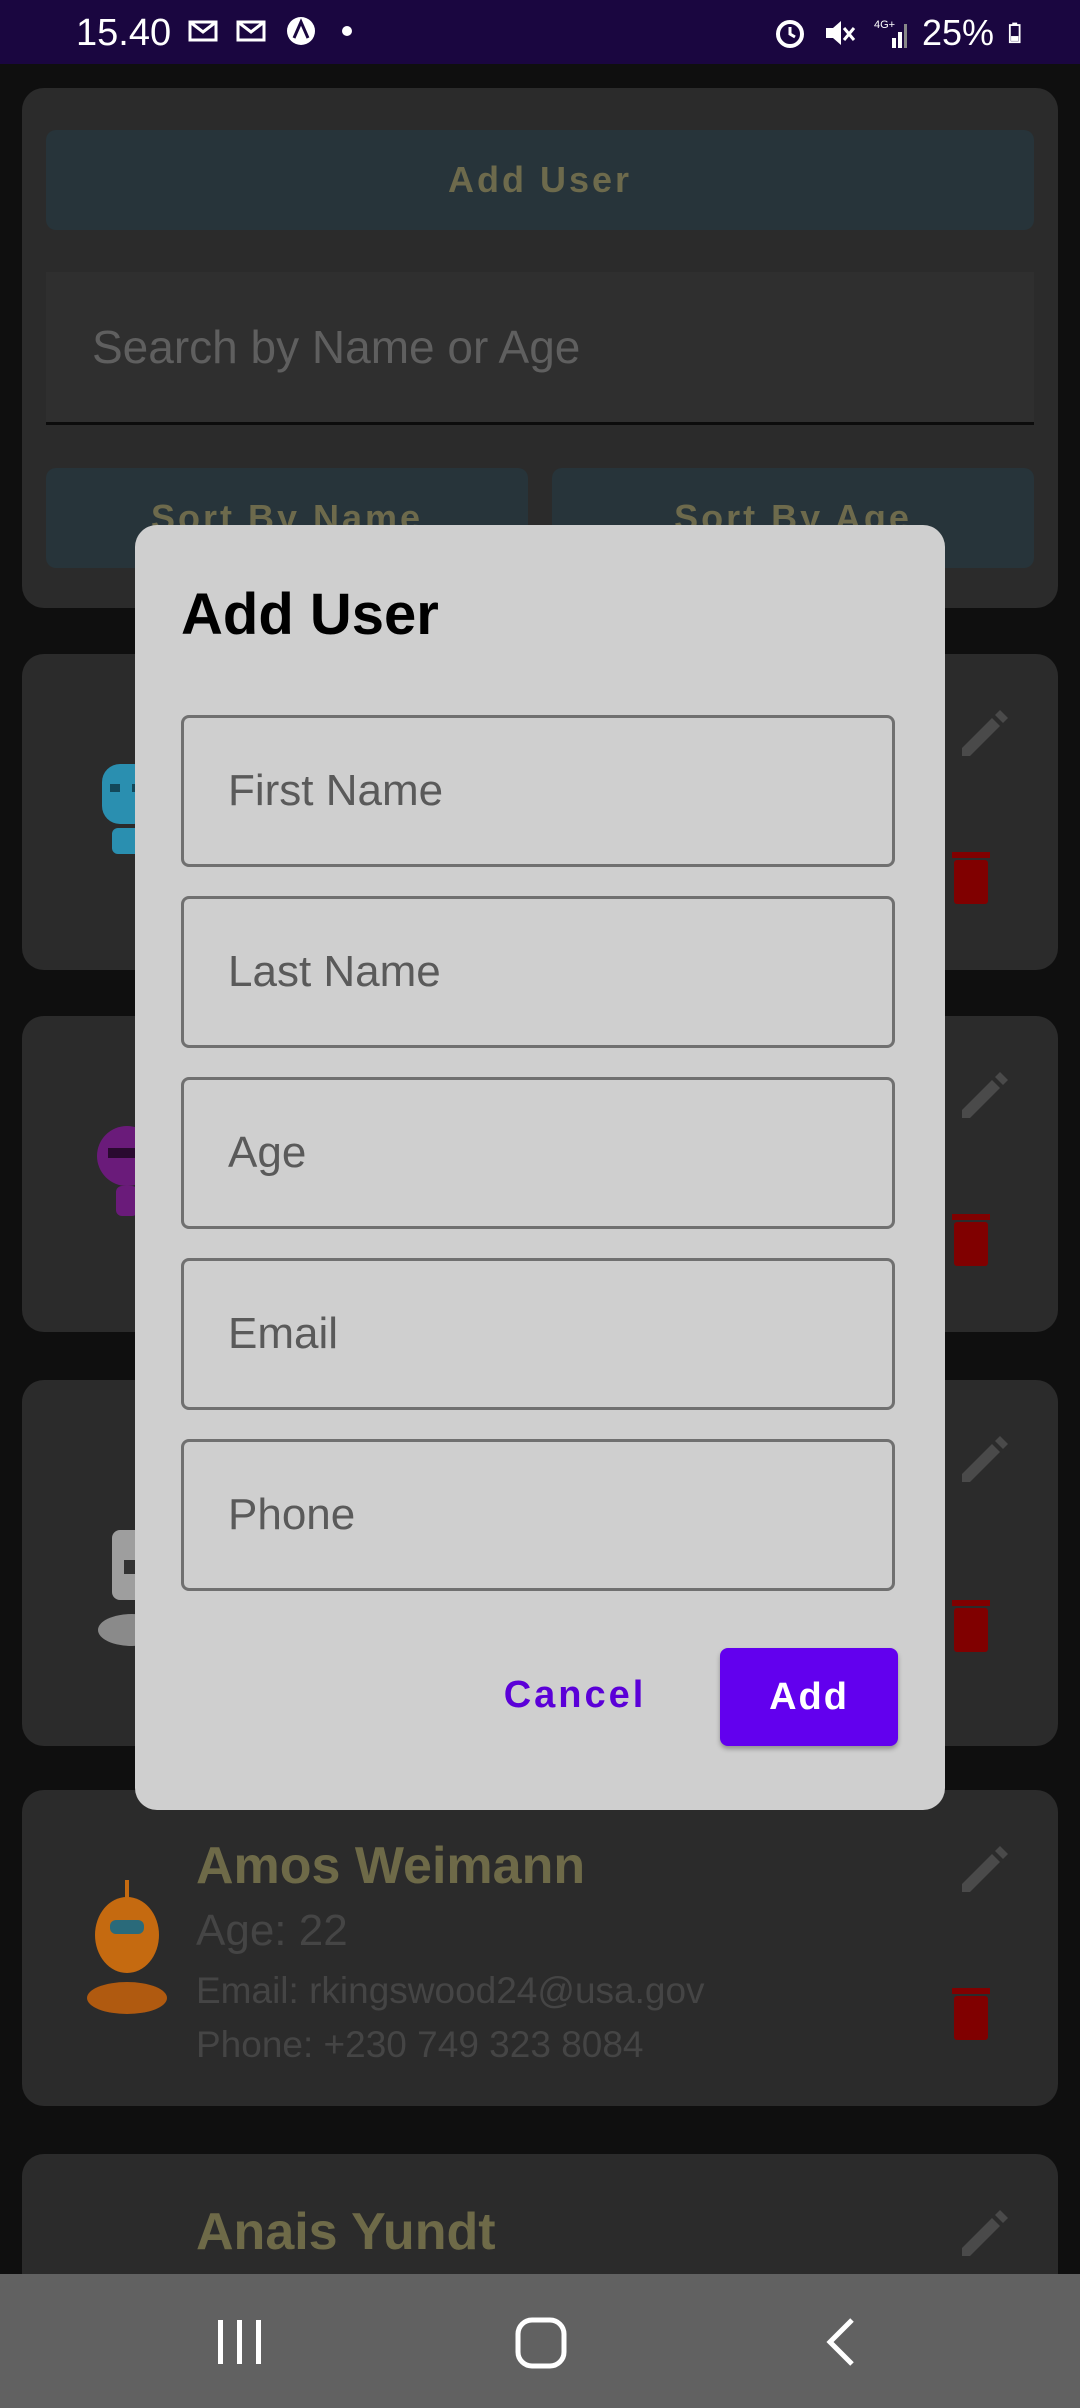 The width and height of the screenshot is (1080, 2408). What do you see at coordinates (957, 32) in the screenshot?
I see `battery-percentage: 25%` at bounding box center [957, 32].